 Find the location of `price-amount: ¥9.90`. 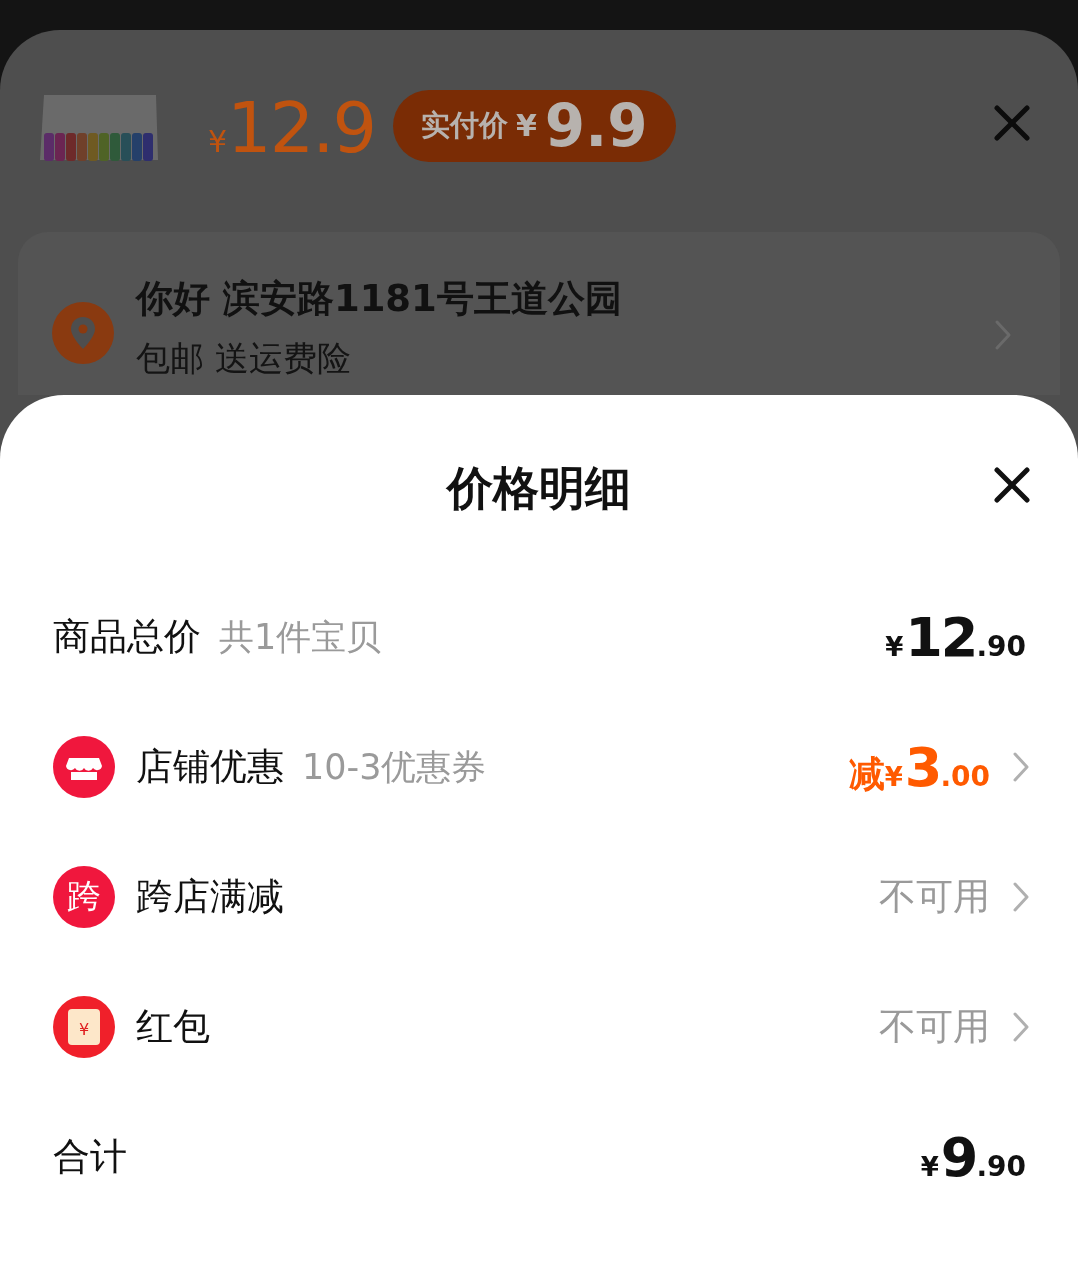

price-amount: ¥9.90 is located at coordinates (973, 1157).